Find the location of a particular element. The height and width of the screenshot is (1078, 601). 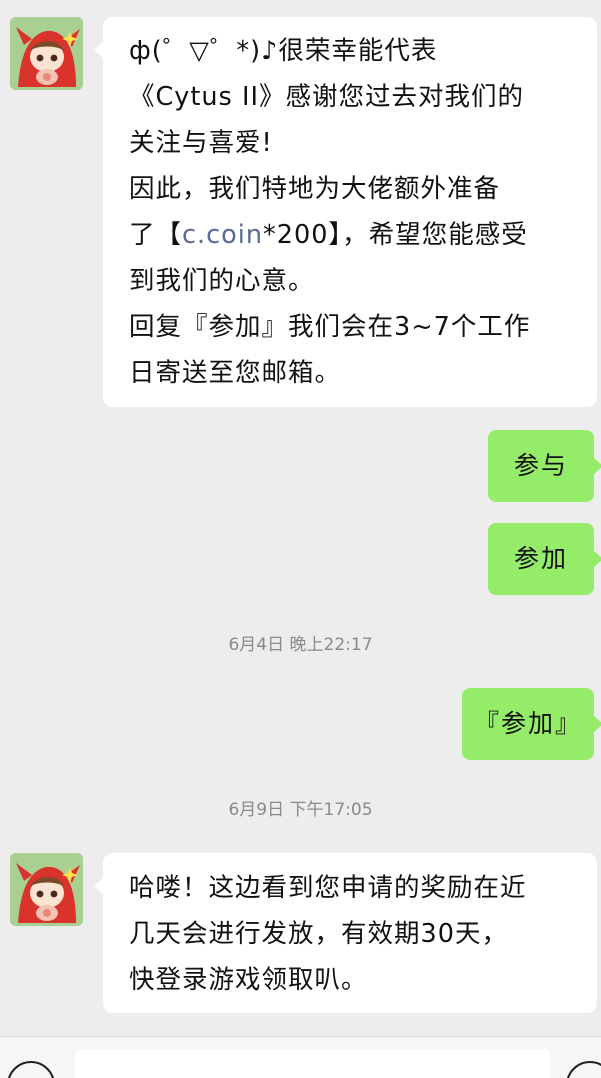

chat-input-bar is located at coordinates (300, 1057).